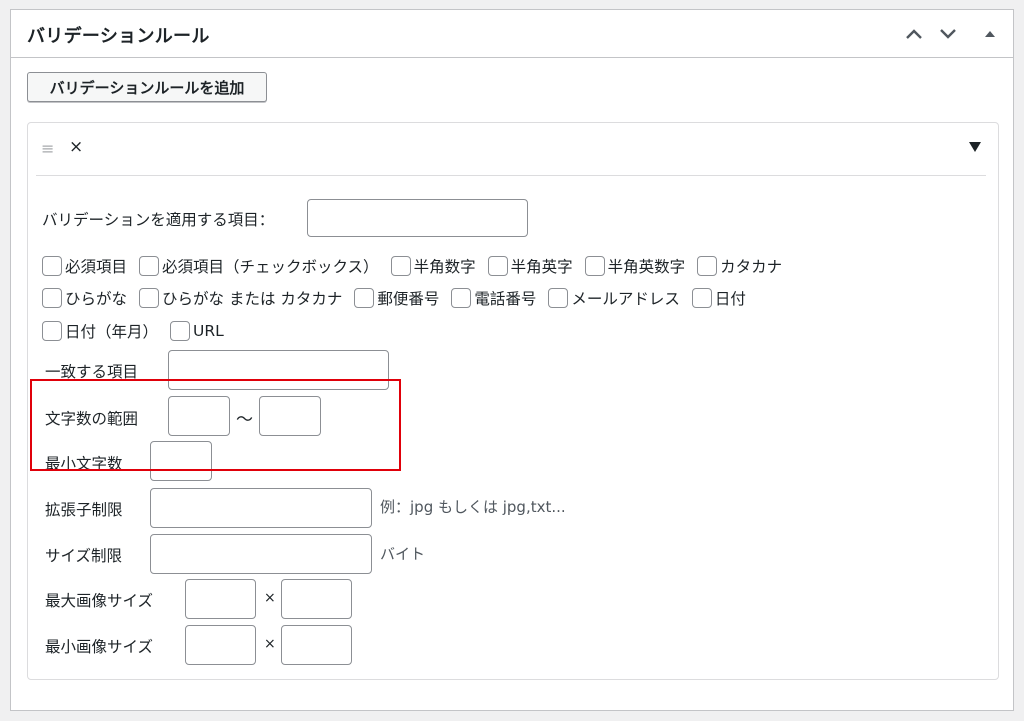 The height and width of the screenshot is (721, 1024). I want to click on metabox-title: バリデーションルール, so click(118, 36).